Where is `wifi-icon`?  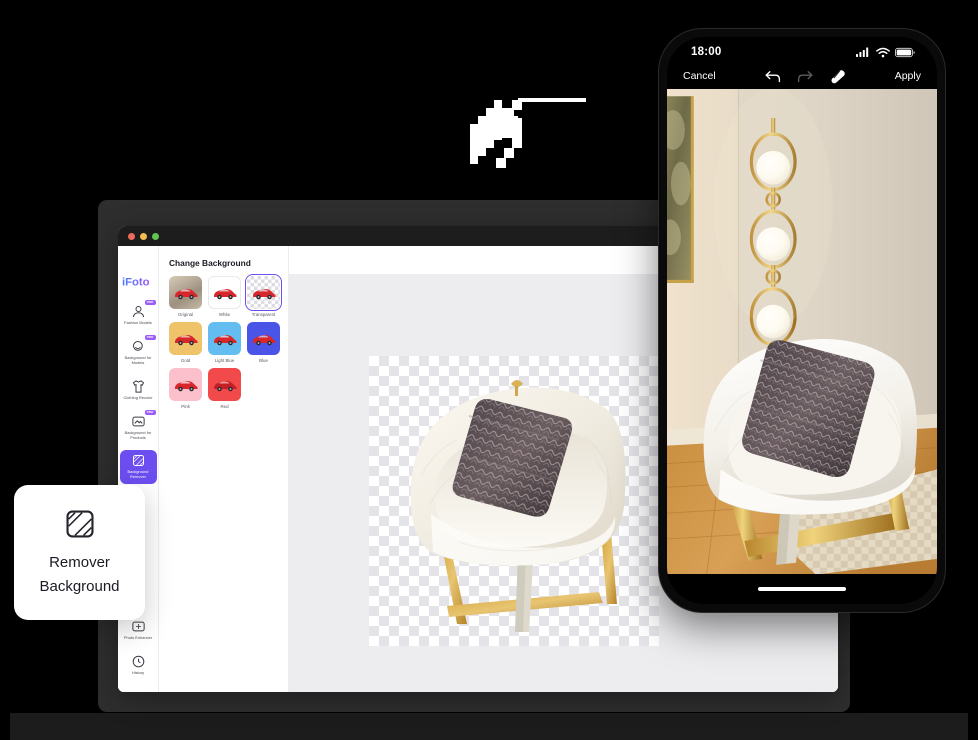
wifi-icon is located at coordinates (883, 52).